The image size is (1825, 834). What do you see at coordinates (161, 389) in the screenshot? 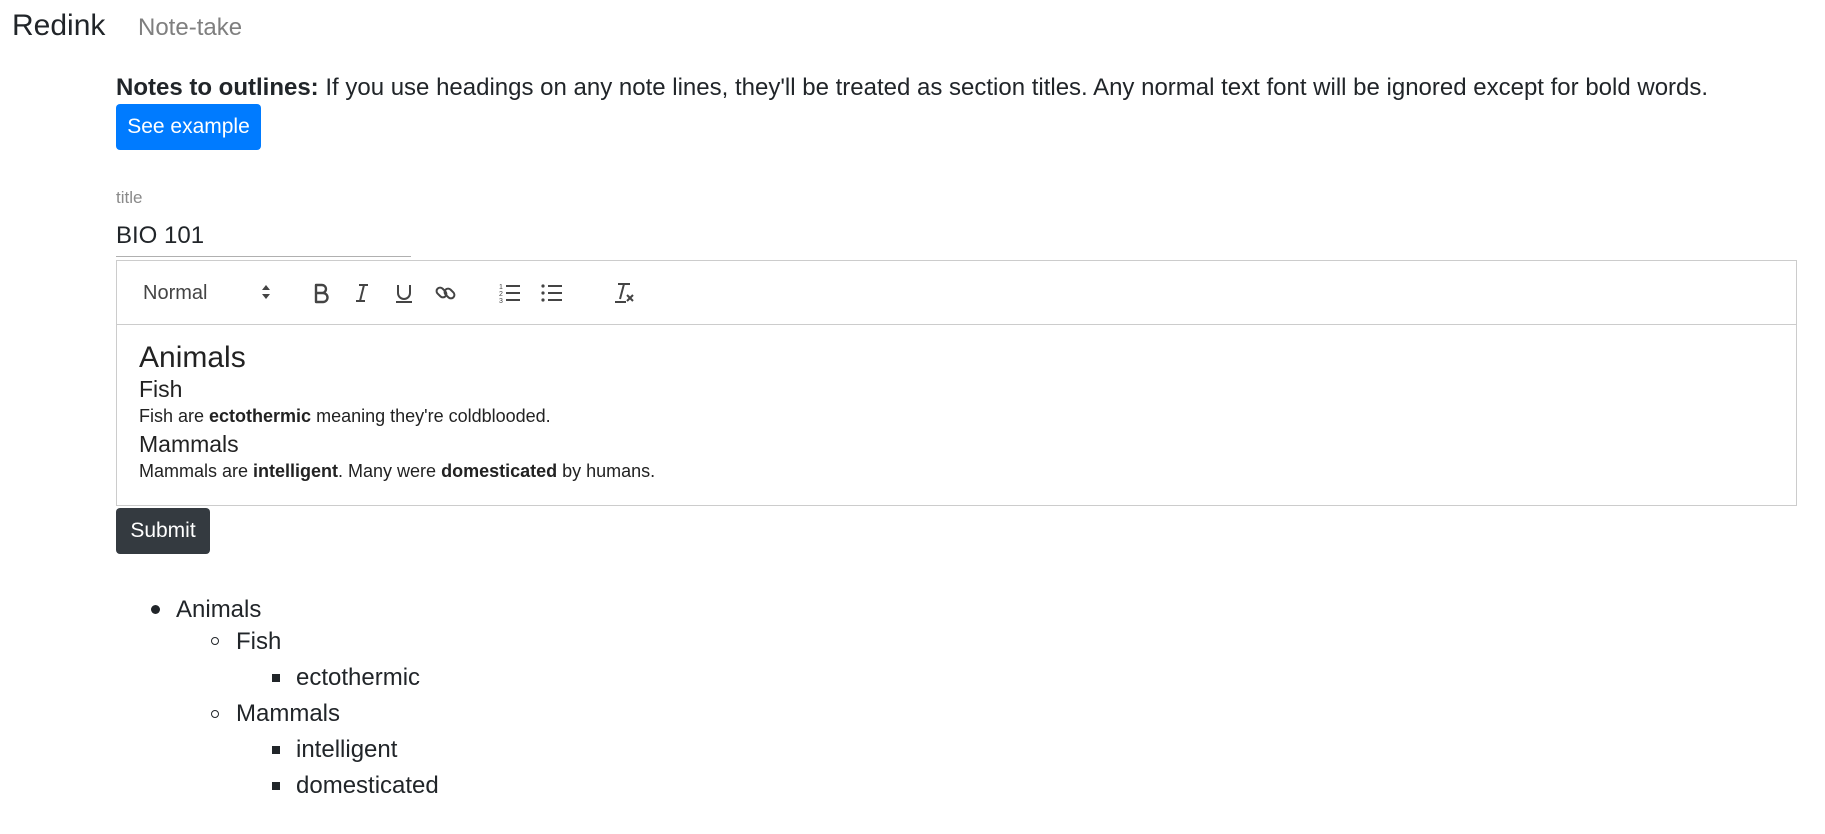
I see `editor-heading-fish: Fish` at bounding box center [161, 389].